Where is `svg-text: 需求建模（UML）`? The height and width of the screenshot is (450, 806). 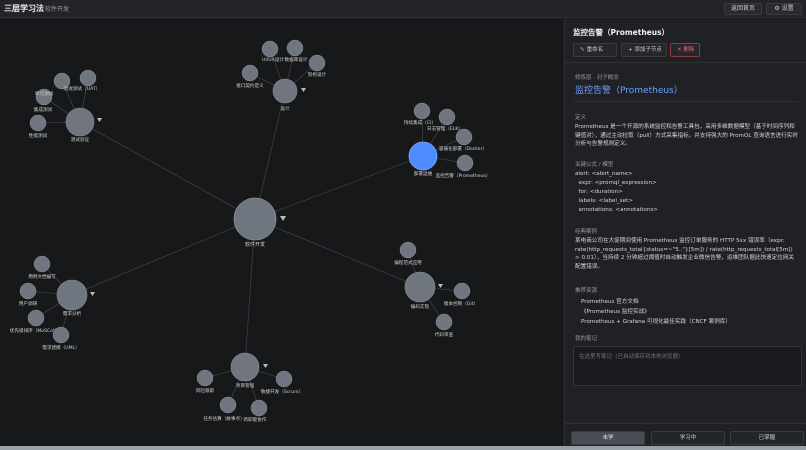
svg-text: 需求建模（UML） is located at coordinates (60, 347).